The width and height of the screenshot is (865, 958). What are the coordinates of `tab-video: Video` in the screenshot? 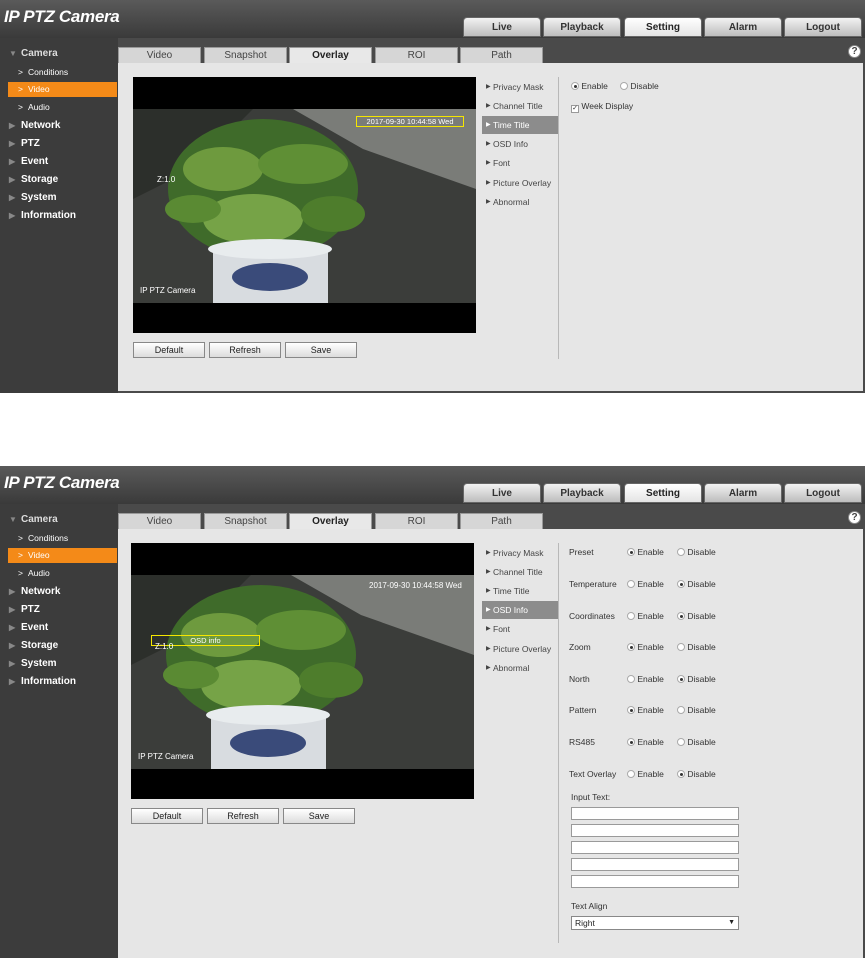 It's located at (159, 521).